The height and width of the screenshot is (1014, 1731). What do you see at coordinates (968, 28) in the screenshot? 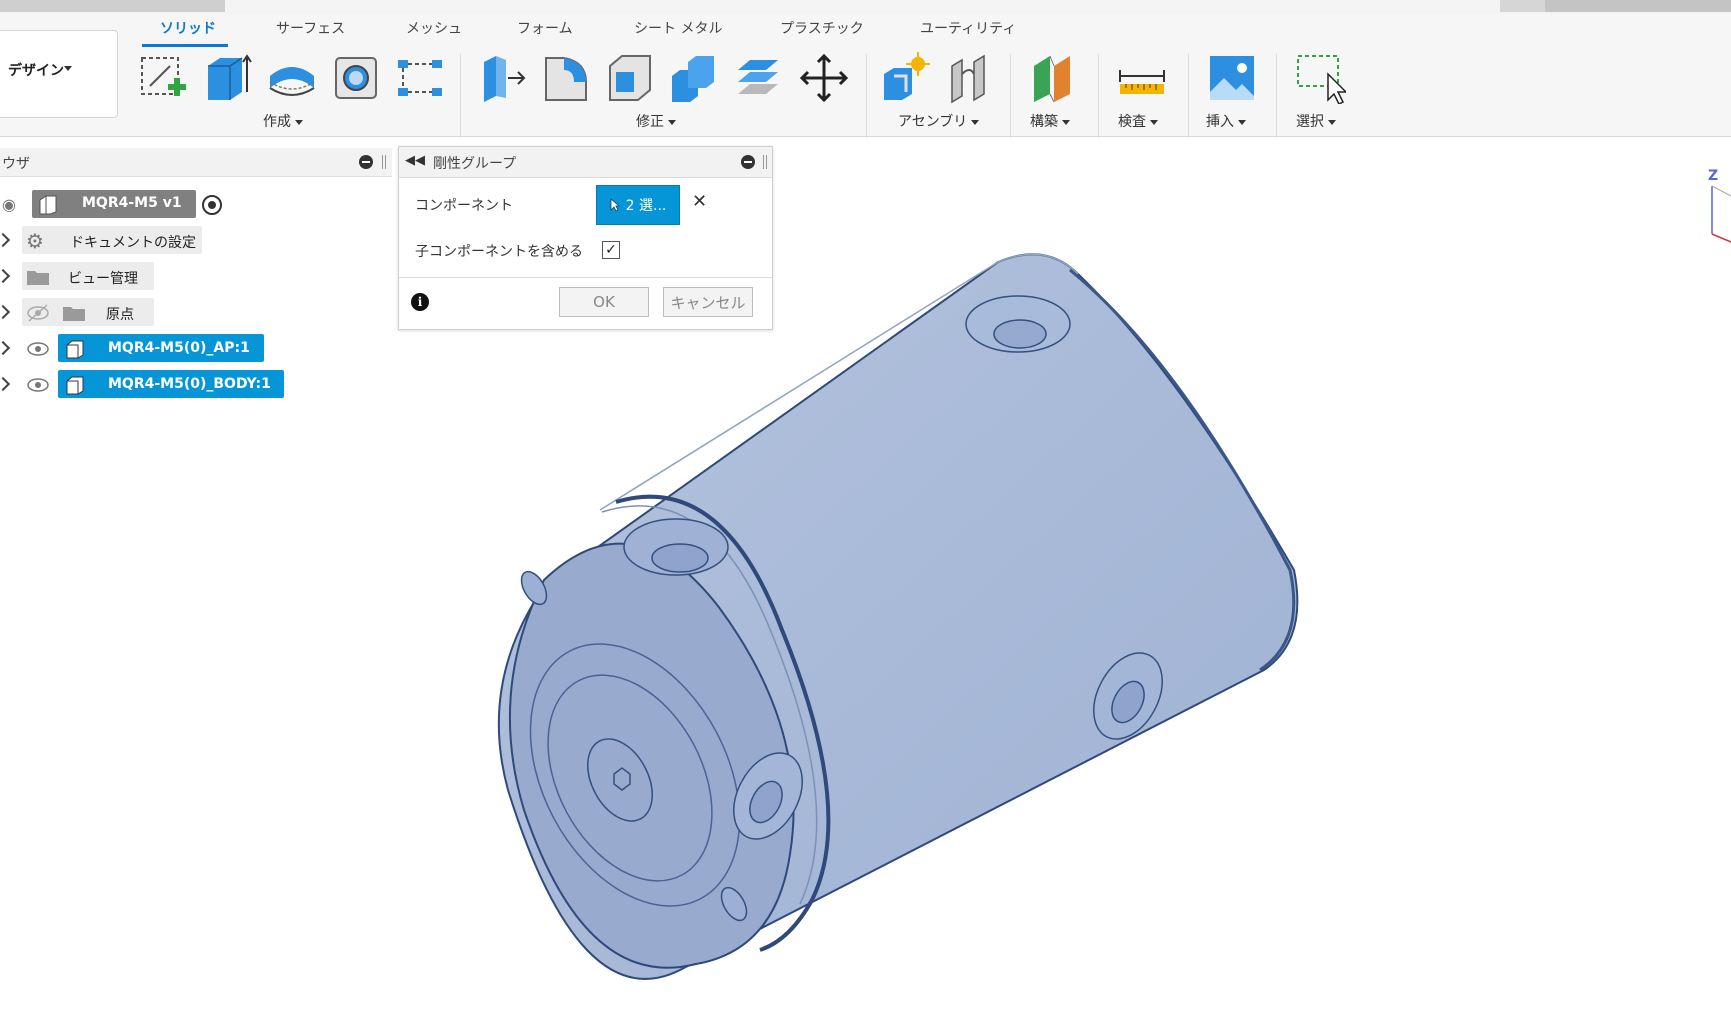
I see `tab-utility: ユーティリティ` at bounding box center [968, 28].